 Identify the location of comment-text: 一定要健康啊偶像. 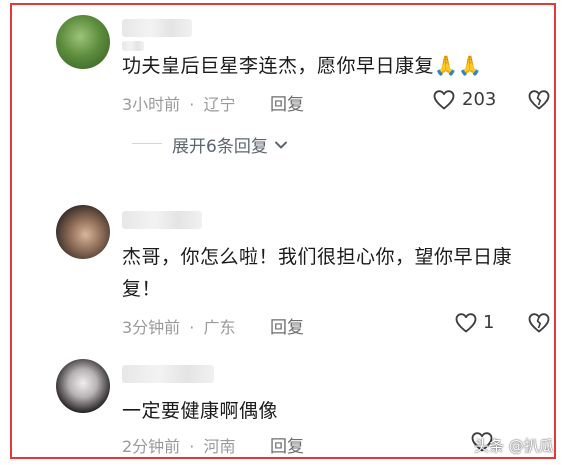
(200, 411).